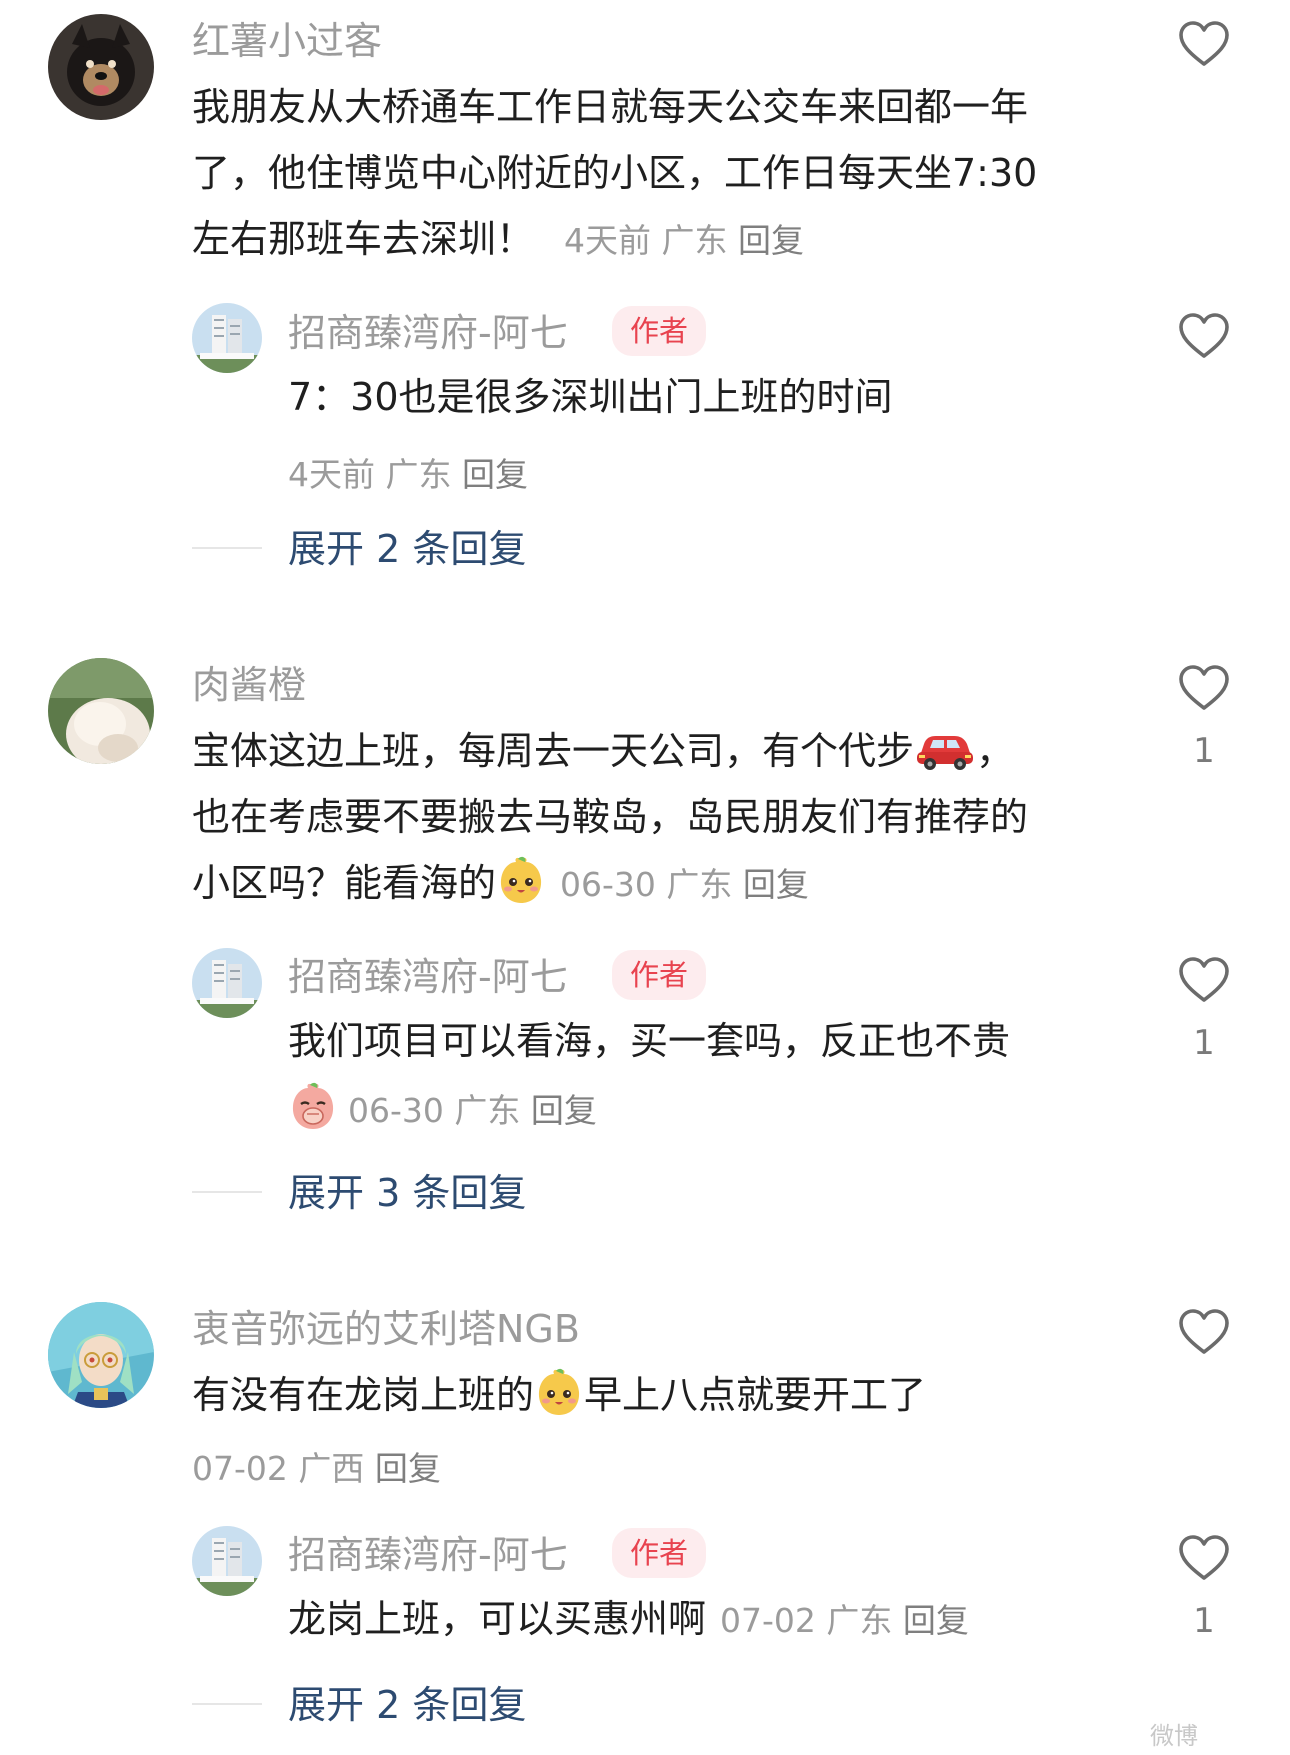  What do you see at coordinates (287, 41) in the screenshot?
I see `comment-username: 红薯小过客` at bounding box center [287, 41].